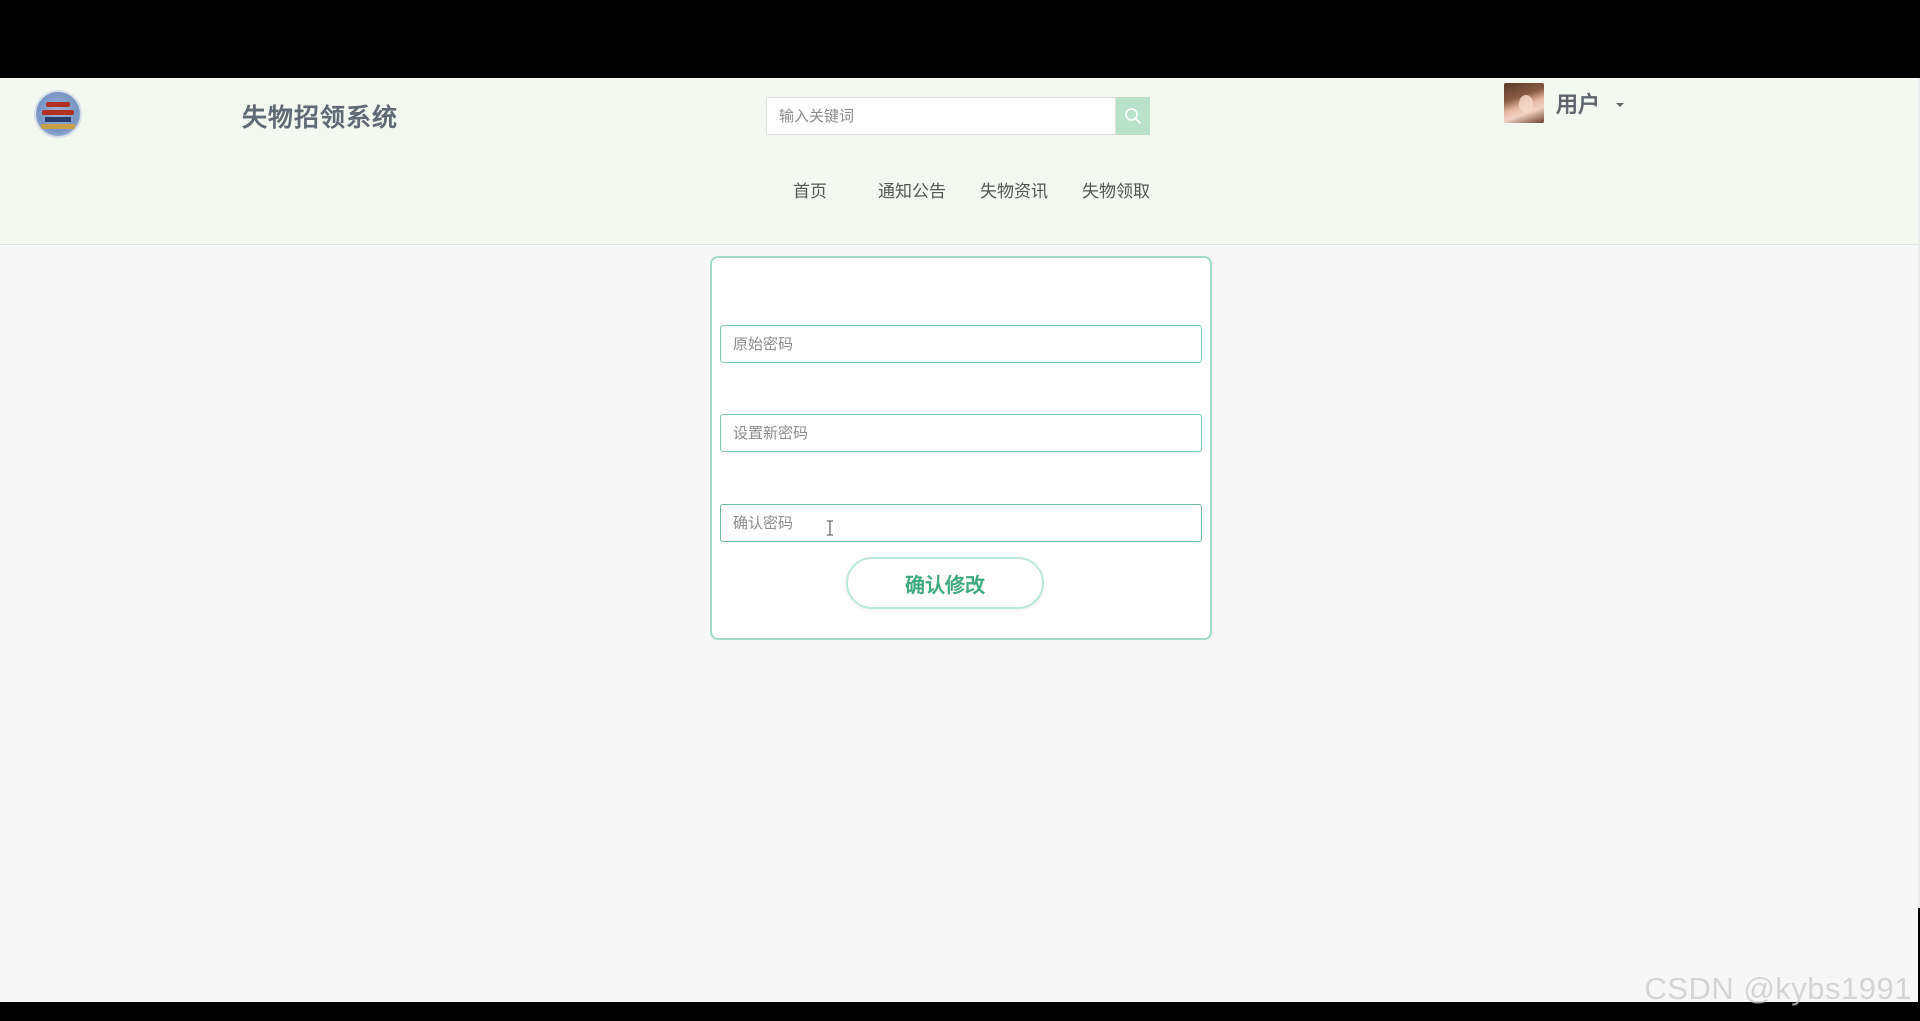  What do you see at coordinates (1014, 189) in the screenshot?
I see `nav-item-lost-info: 失物资讯` at bounding box center [1014, 189].